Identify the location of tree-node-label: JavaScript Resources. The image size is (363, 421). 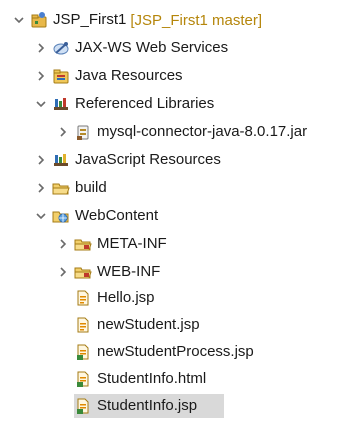
(148, 159).